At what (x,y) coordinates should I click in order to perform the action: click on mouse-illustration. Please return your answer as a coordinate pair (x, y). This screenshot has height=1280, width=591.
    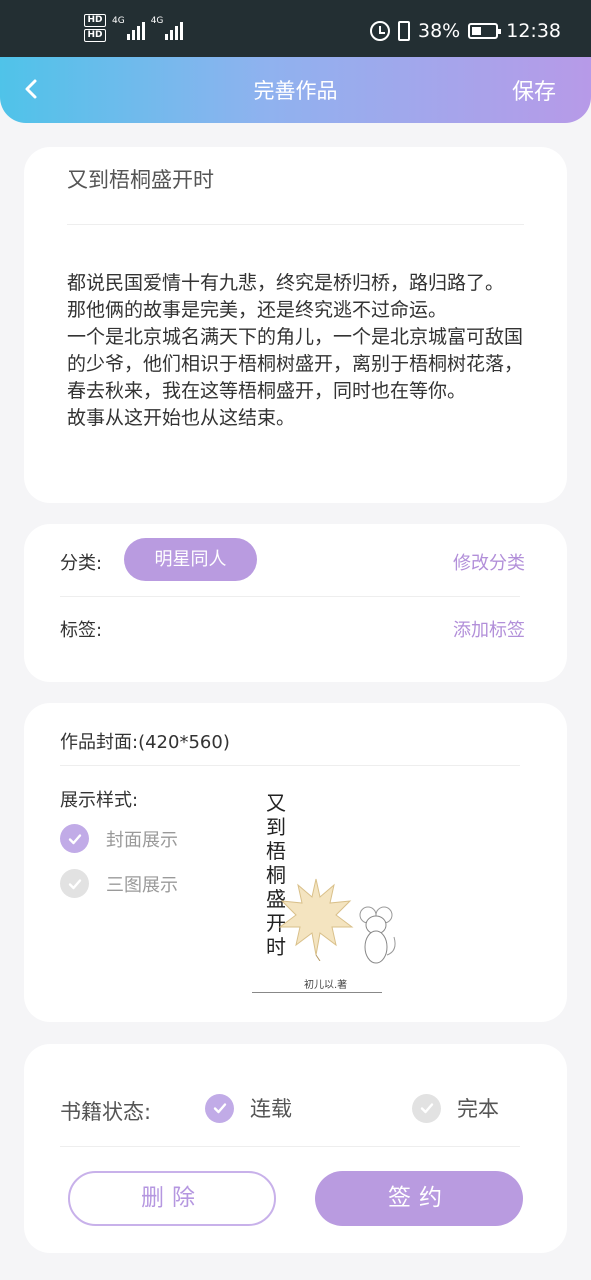
    Looking at the image, I should click on (377, 935).